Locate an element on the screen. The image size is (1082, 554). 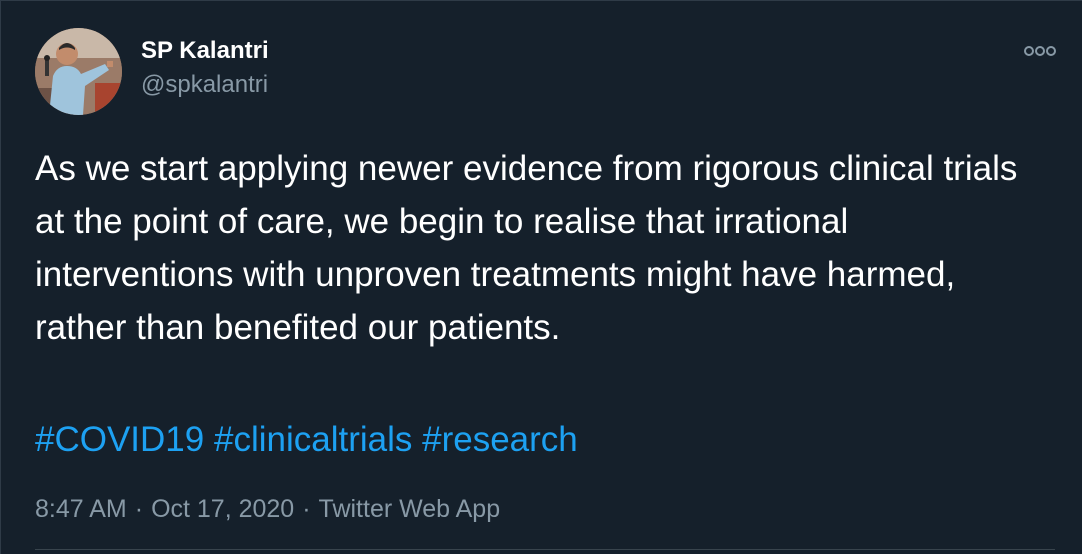
more-options-button is located at coordinates (1040, 51).